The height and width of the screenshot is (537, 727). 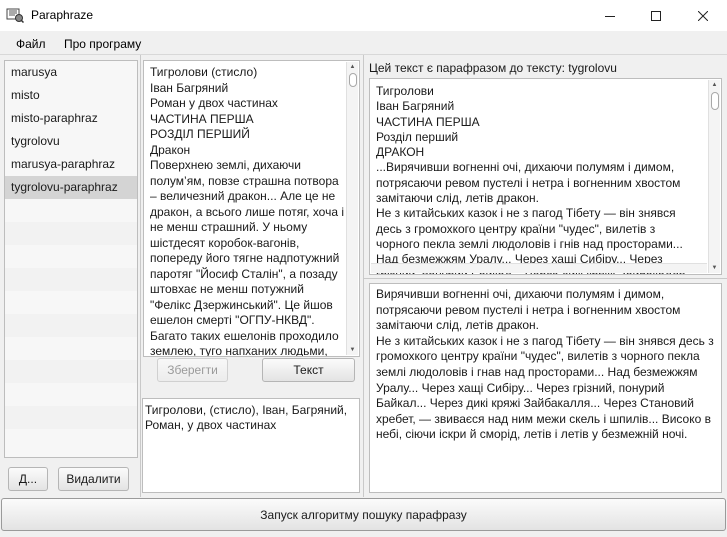 What do you see at coordinates (71, 164) in the screenshot?
I see `list-item: marusya-paraphraz` at bounding box center [71, 164].